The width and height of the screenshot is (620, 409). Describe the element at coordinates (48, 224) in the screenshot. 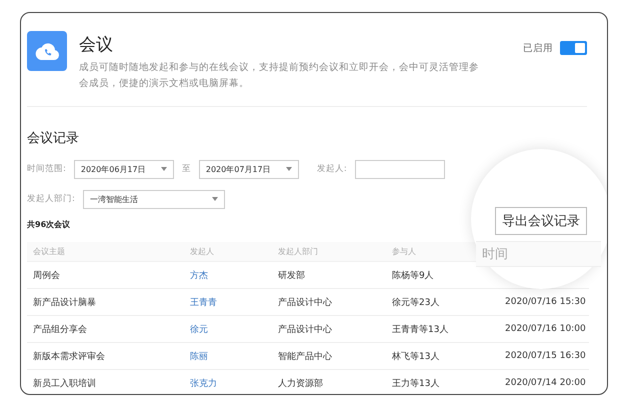

I see `meeting-count: 共96次会议` at that location.